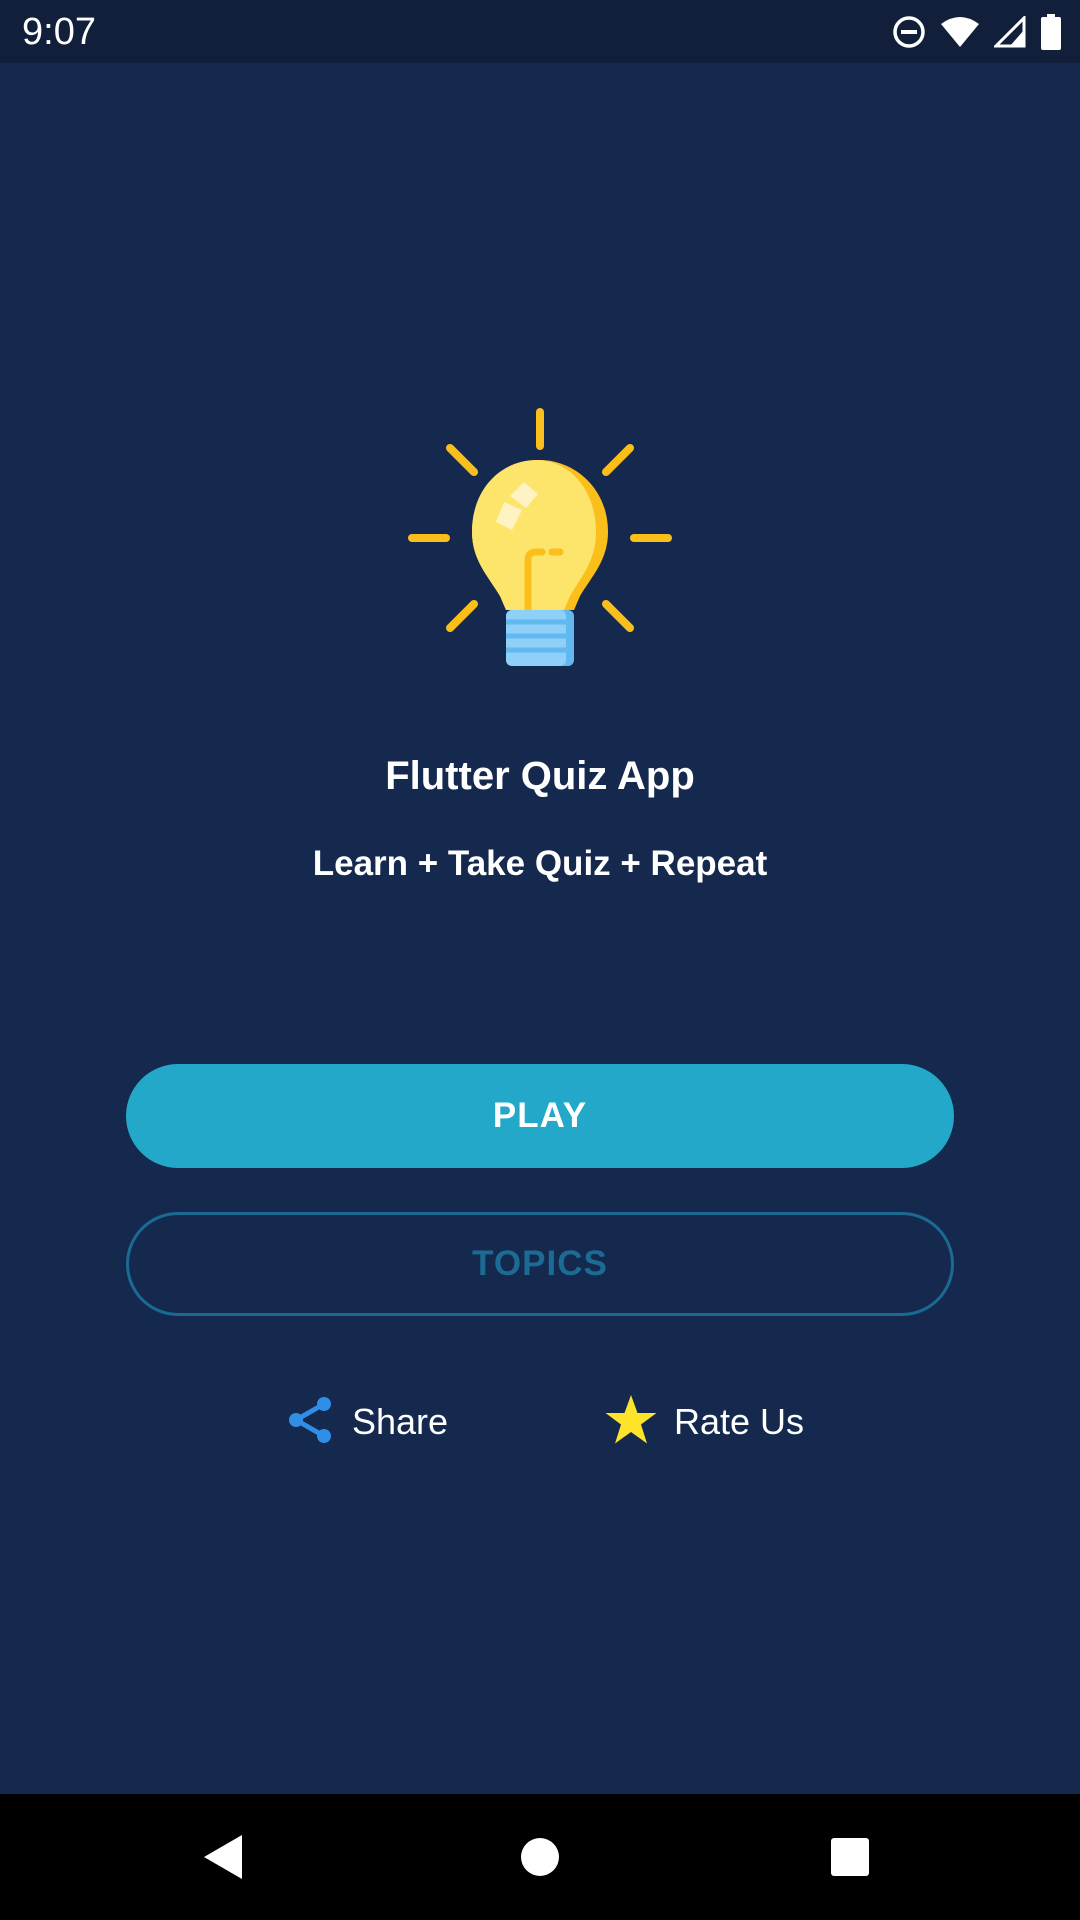 The height and width of the screenshot is (1920, 1080). I want to click on navigation-bar, so click(540, 1857).